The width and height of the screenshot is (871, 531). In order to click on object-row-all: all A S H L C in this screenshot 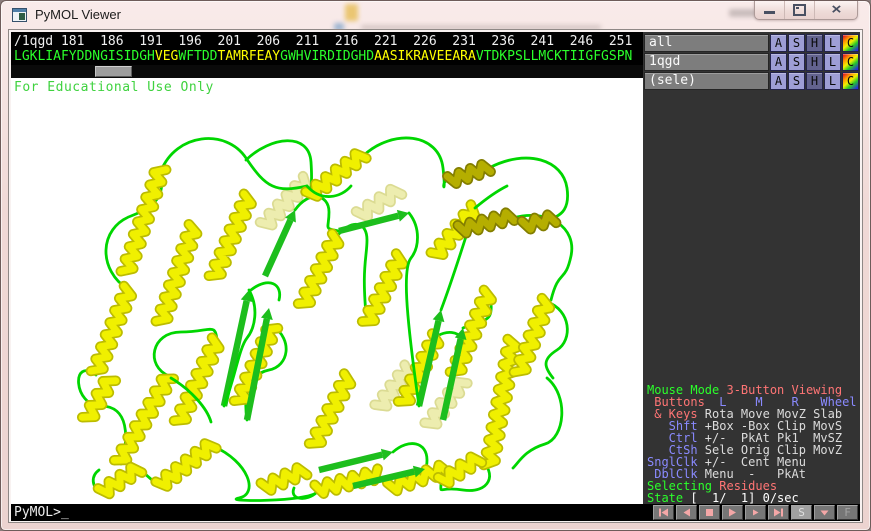, I will do `click(751, 43)`.